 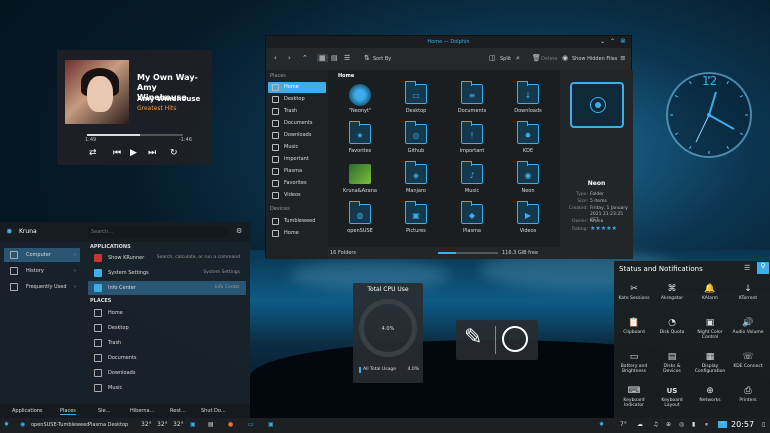 I want to click on compact-view-icon: ▤, so click(x=334, y=58).